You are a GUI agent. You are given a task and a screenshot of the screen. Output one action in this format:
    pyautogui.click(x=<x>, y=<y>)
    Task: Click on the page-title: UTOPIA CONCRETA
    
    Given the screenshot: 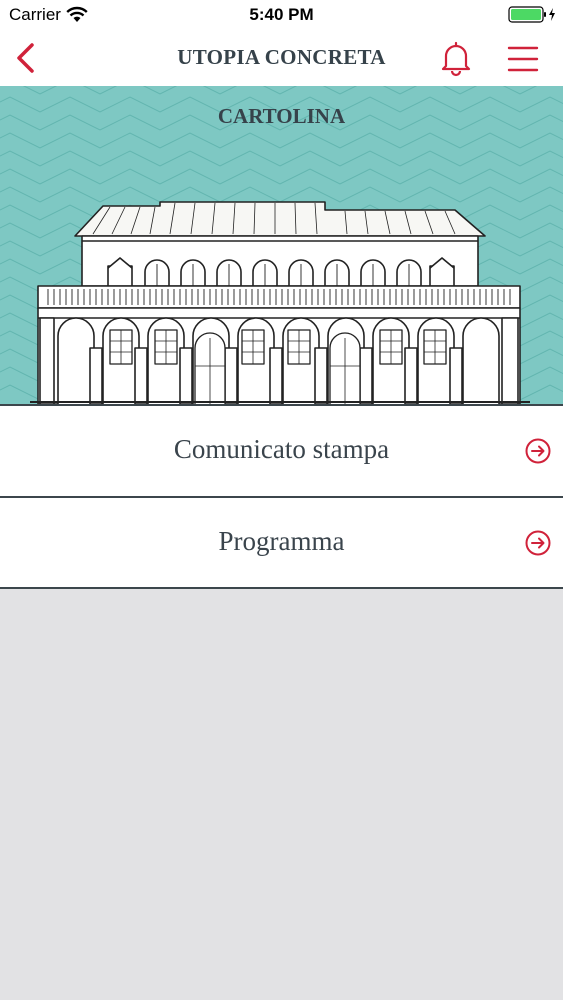 What is the action you would take?
    pyautogui.click(x=281, y=57)
    